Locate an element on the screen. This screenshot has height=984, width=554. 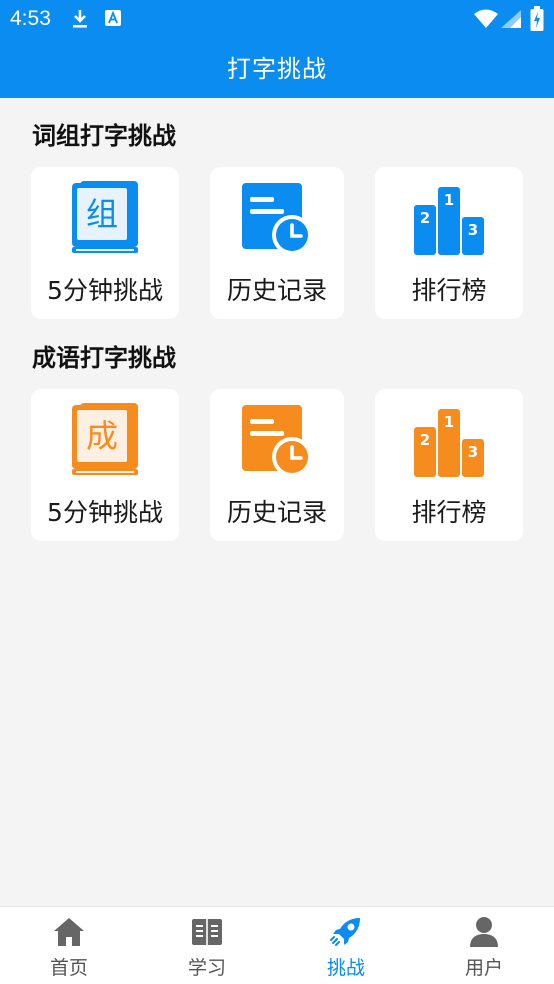
signal-icon is located at coordinates (511, 19).